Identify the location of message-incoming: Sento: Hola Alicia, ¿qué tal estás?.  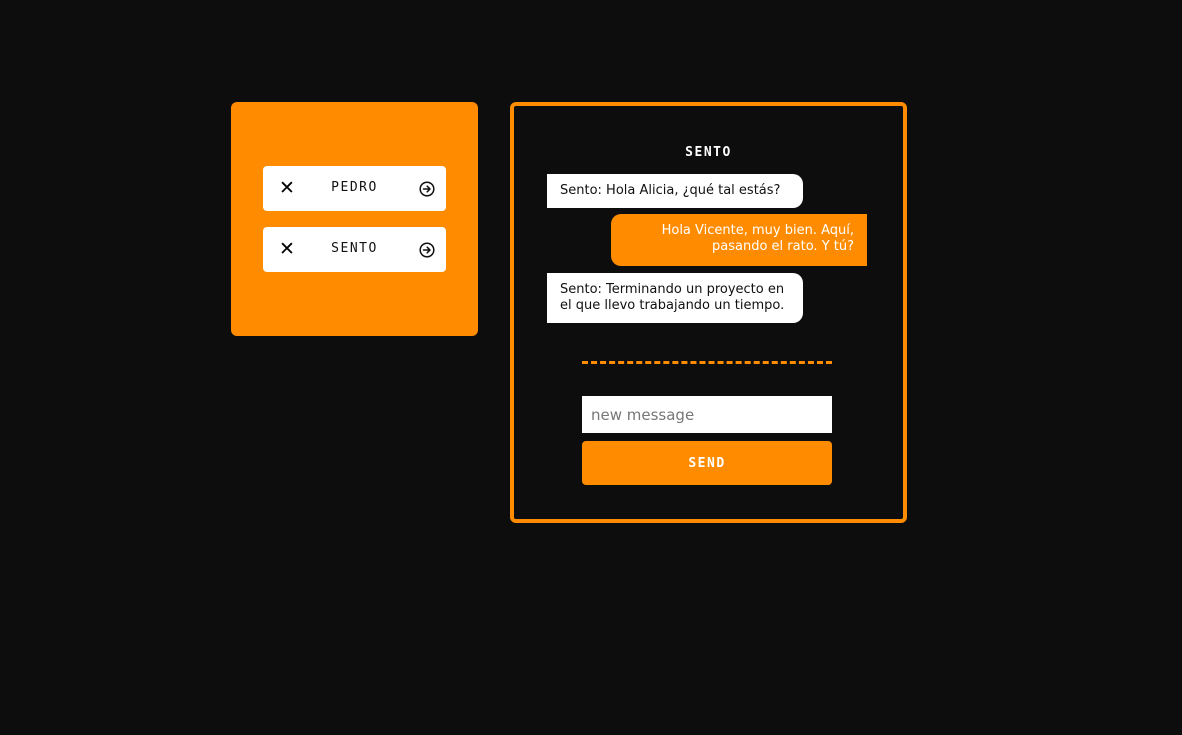
(675, 191).